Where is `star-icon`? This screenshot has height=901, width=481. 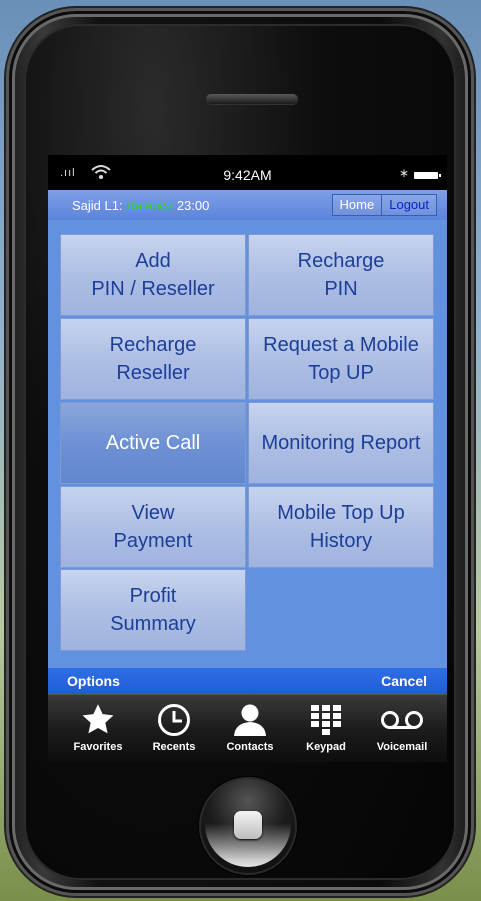
star-icon is located at coordinates (98, 720).